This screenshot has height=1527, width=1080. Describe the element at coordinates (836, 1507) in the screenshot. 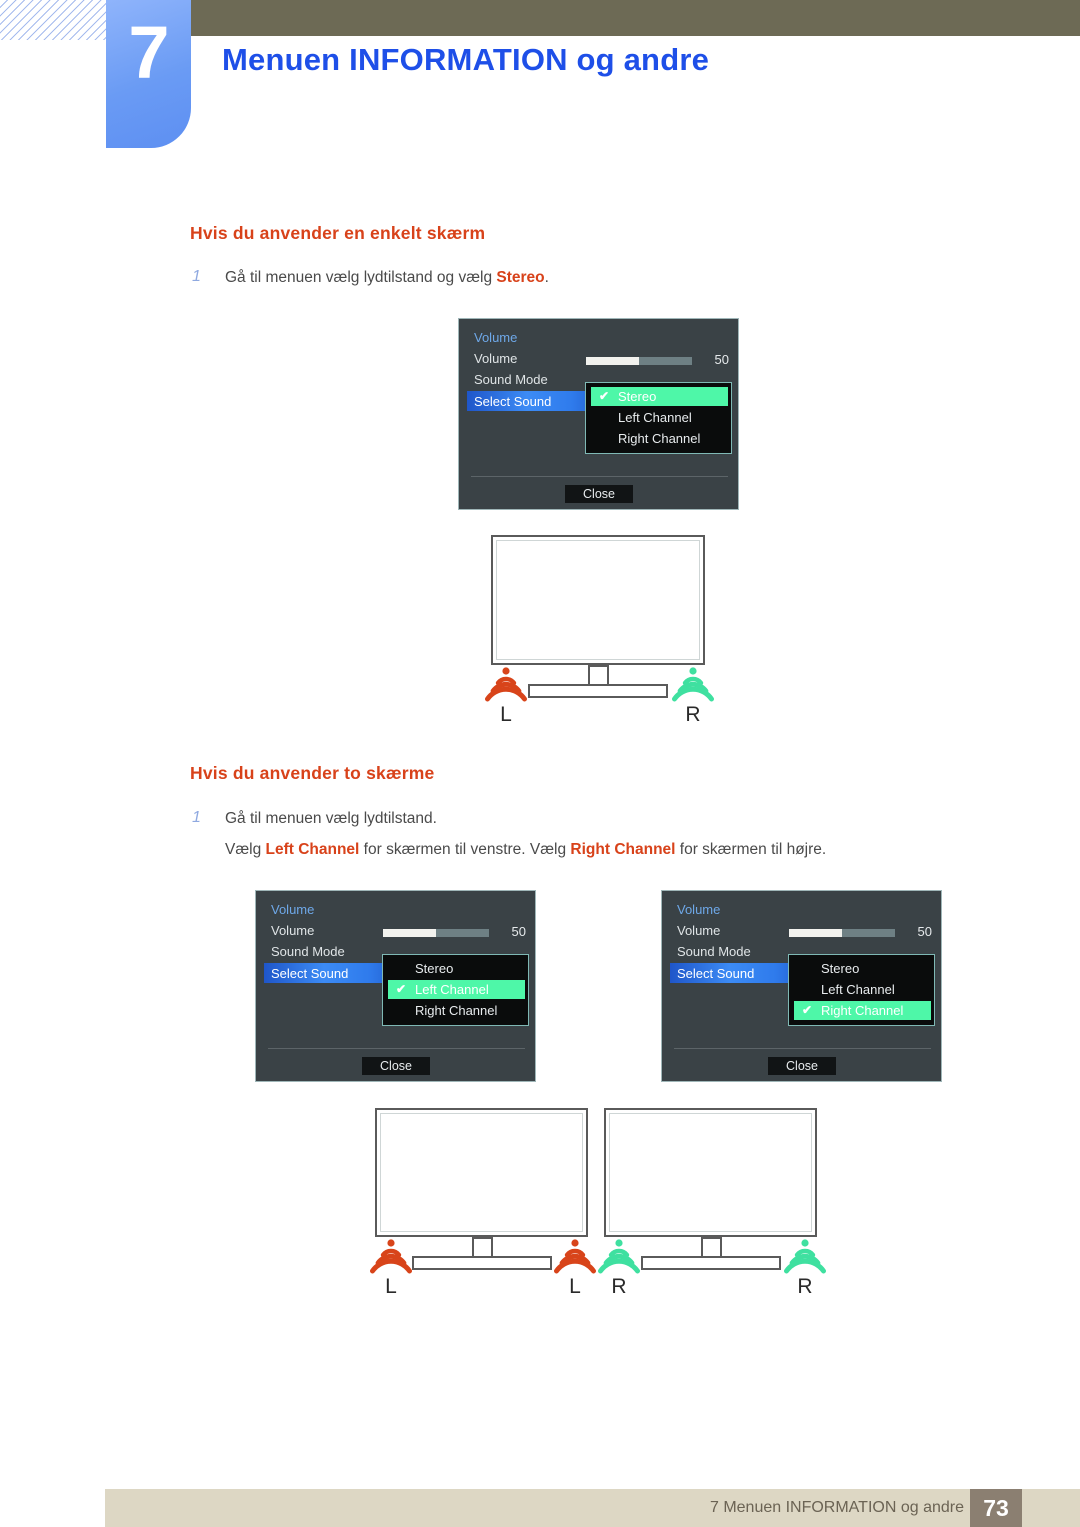

I see `footer-text: 7 Menuen INFORMATION og andre` at that location.